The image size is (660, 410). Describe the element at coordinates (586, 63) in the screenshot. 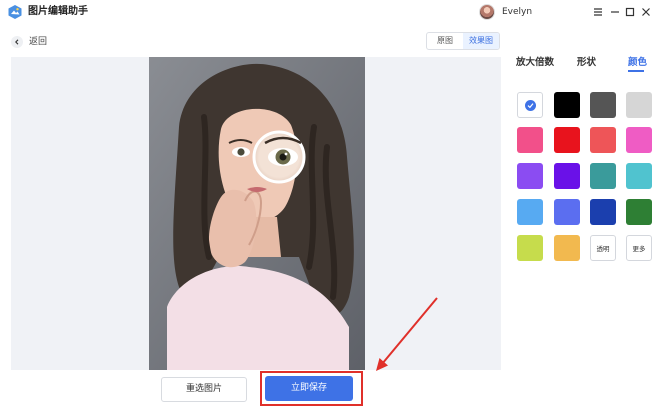

I see `tab-shape: 形状` at that location.